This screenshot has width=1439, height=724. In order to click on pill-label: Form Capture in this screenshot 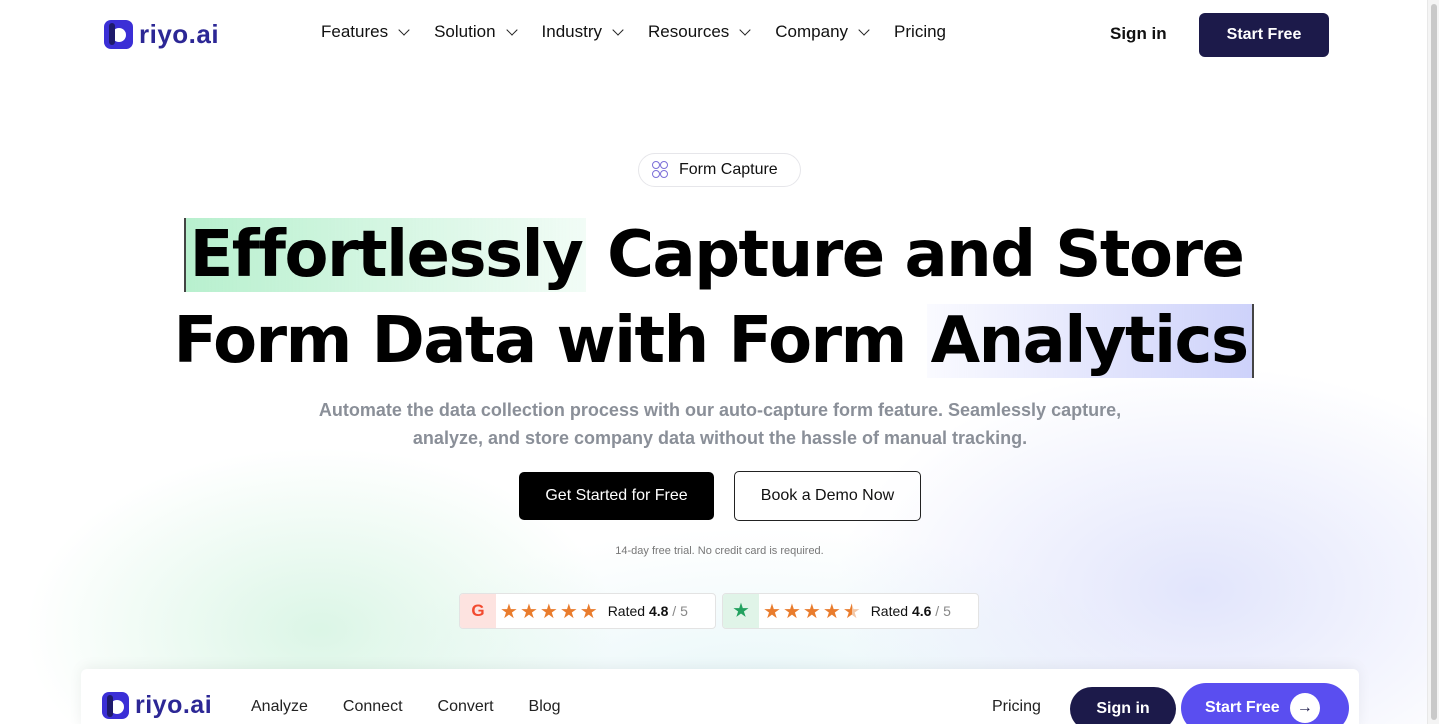, I will do `click(728, 169)`.